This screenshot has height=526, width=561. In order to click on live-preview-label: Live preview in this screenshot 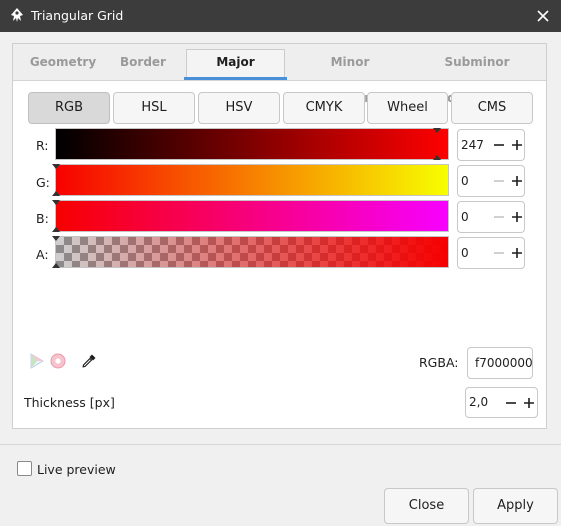, I will do `click(76, 469)`.